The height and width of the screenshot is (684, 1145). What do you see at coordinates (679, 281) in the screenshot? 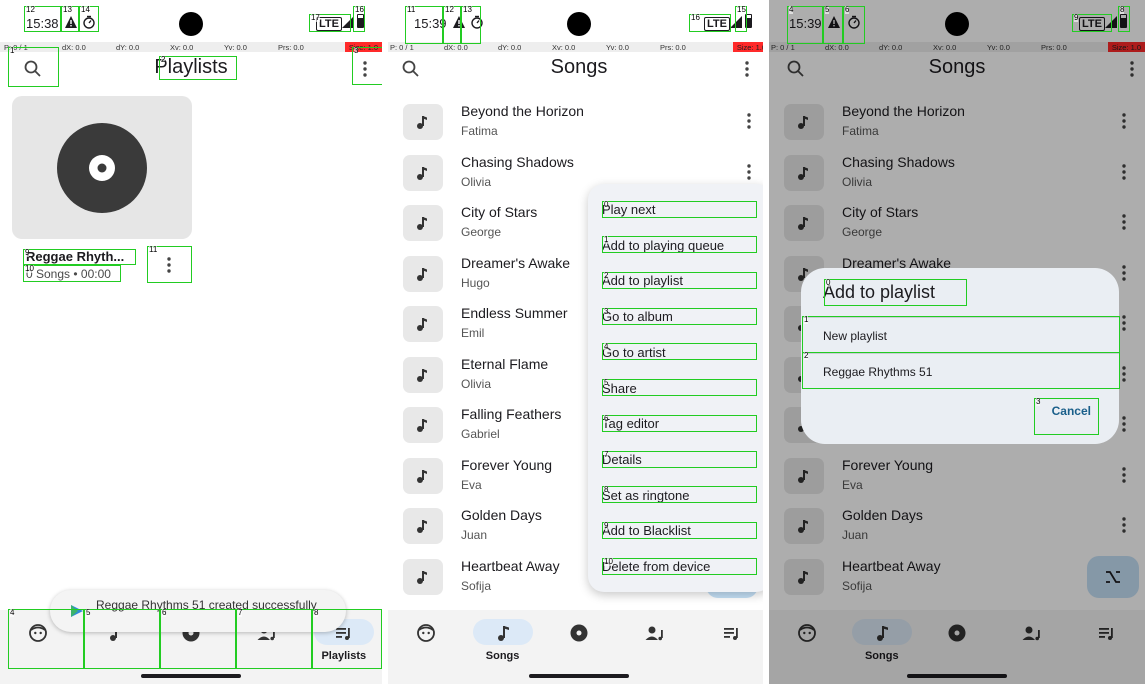
I see `menu-item: Add to playlist` at bounding box center [679, 281].